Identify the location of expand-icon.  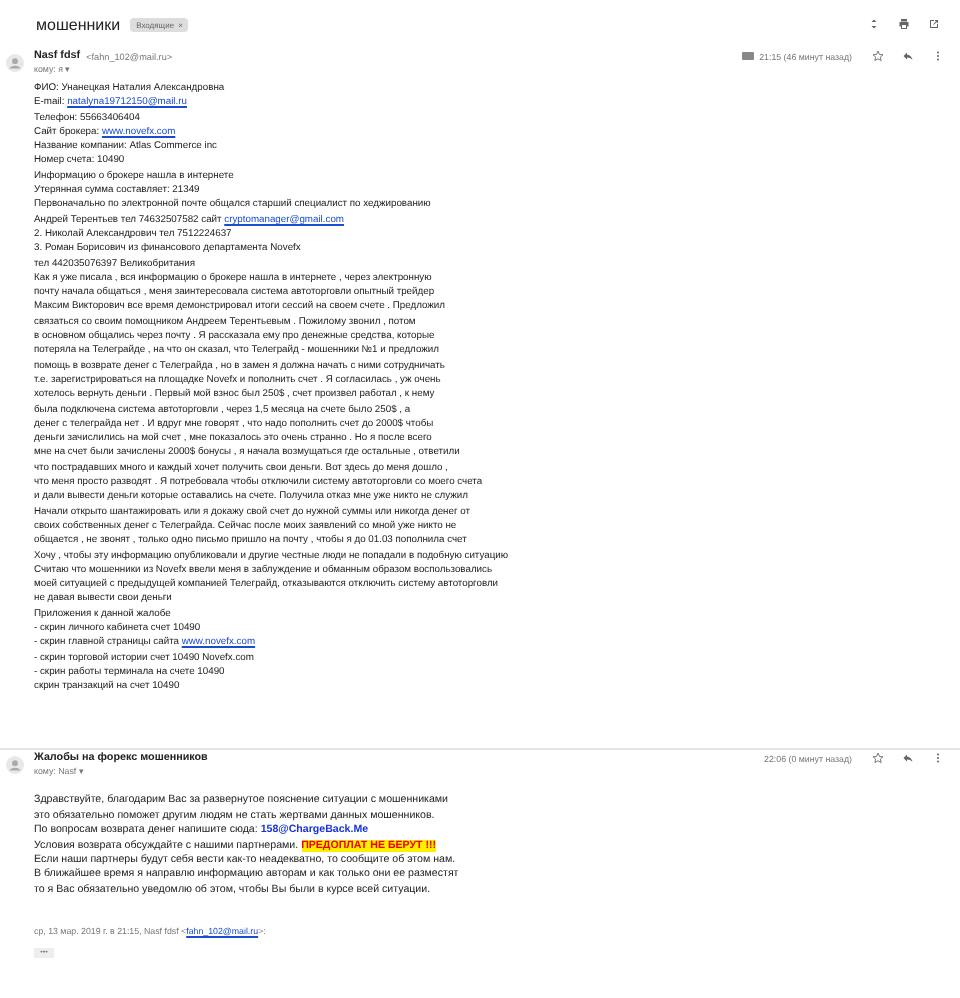
(874, 24).